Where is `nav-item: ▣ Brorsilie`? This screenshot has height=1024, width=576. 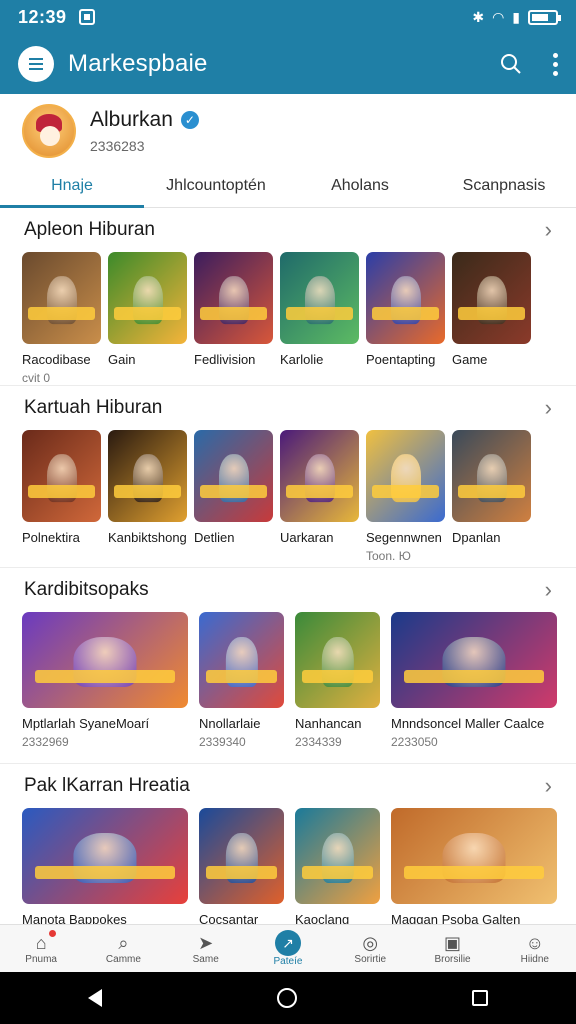
nav-item: ▣ Brorsilie is located at coordinates (452, 948).